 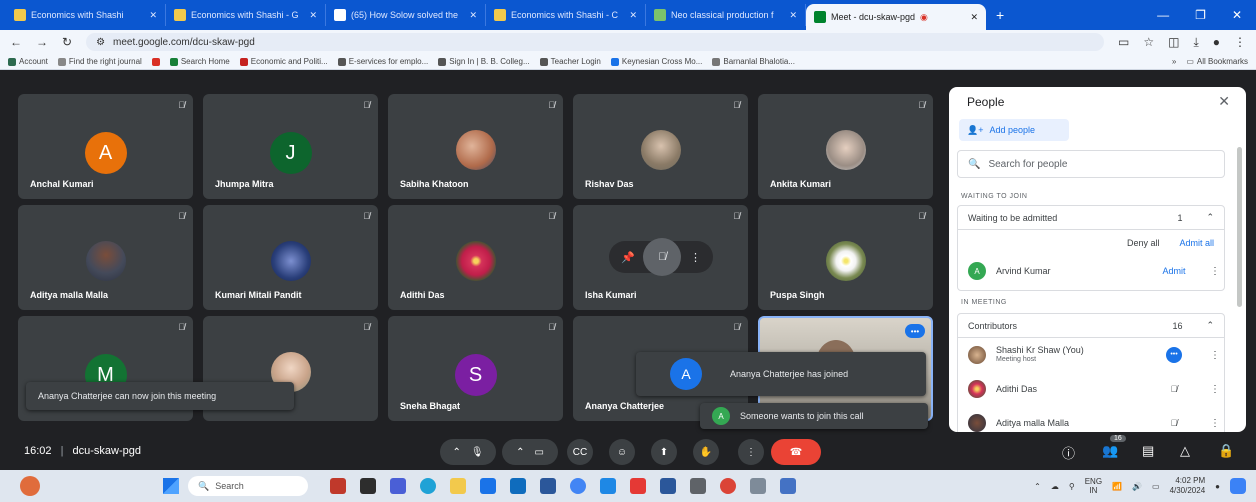 I want to click on store-icon, so click(x=518, y=486).